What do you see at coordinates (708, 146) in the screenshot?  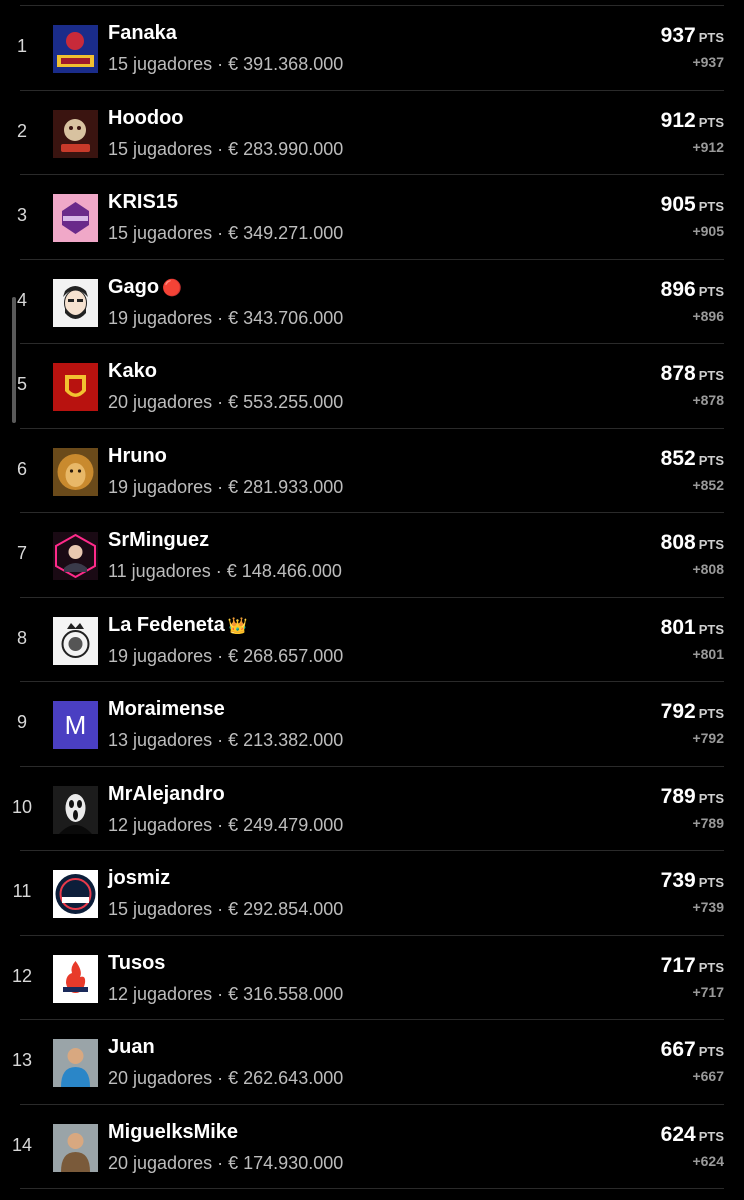 I see `points-delta: +912` at bounding box center [708, 146].